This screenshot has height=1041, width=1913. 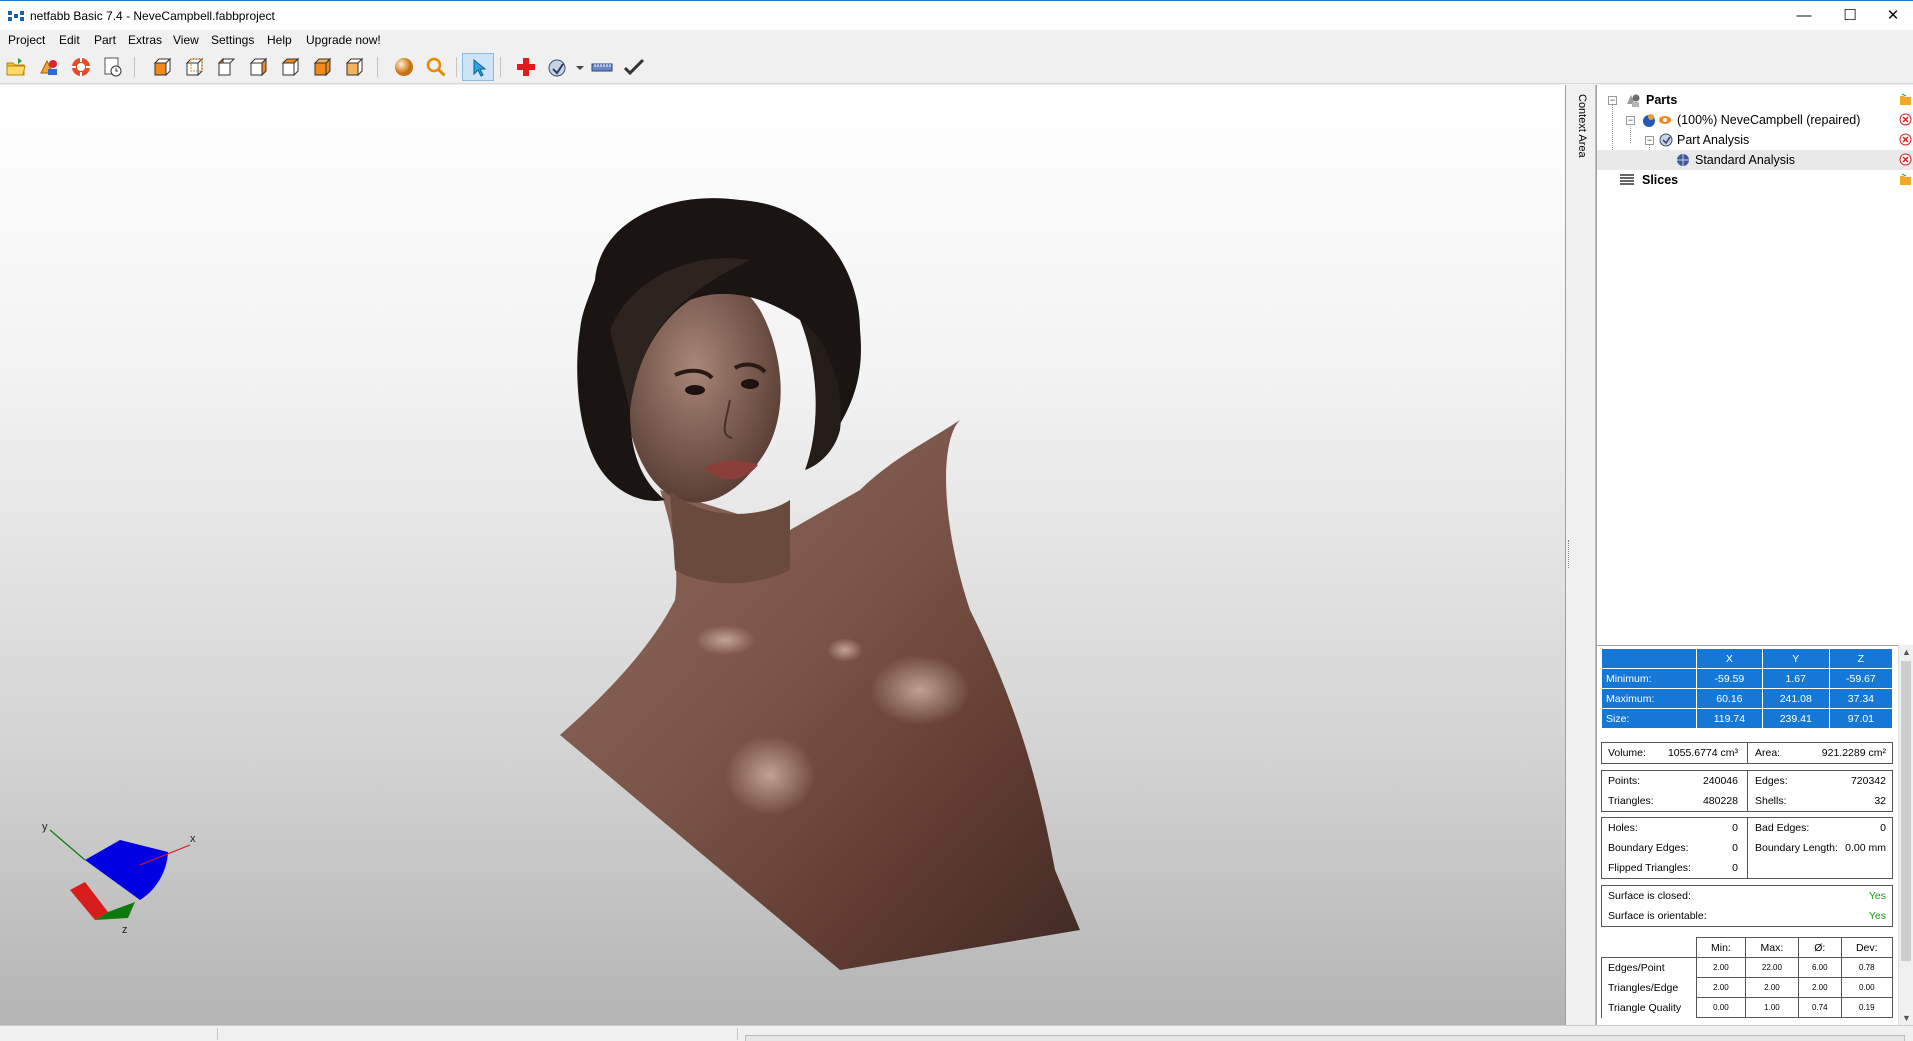 I want to click on context-area-tab-label: Context Area, so click(x=1582, y=126).